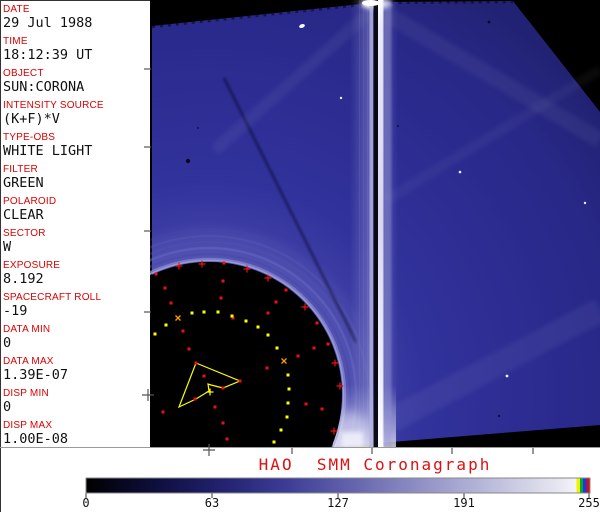 This screenshot has width=600, height=512. I want to click on colorbar-tick-label: 127, so click(338, 503).